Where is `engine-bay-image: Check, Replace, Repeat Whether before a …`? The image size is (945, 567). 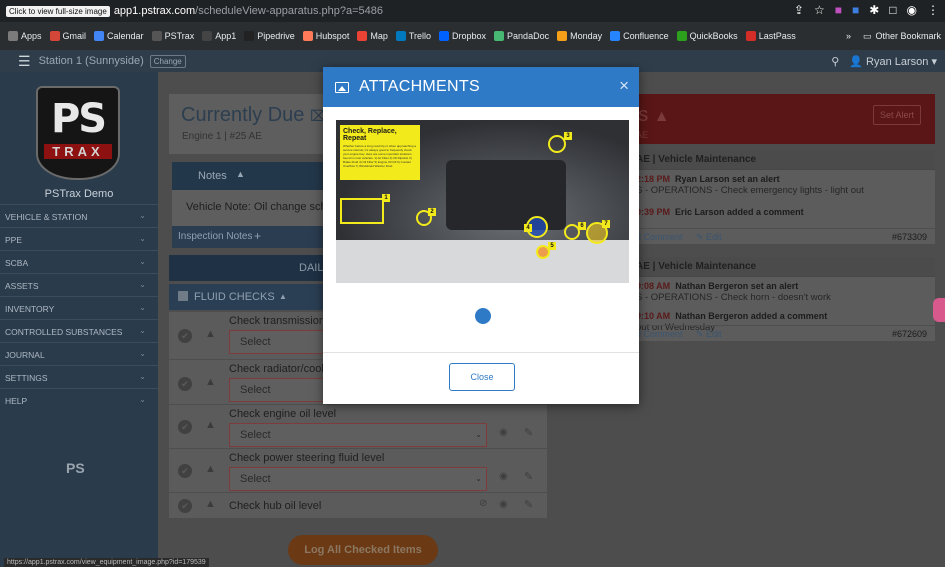 engine-bay-image: Check, Replace, Repeat Whether before a … is located at coordinates (482, 201).